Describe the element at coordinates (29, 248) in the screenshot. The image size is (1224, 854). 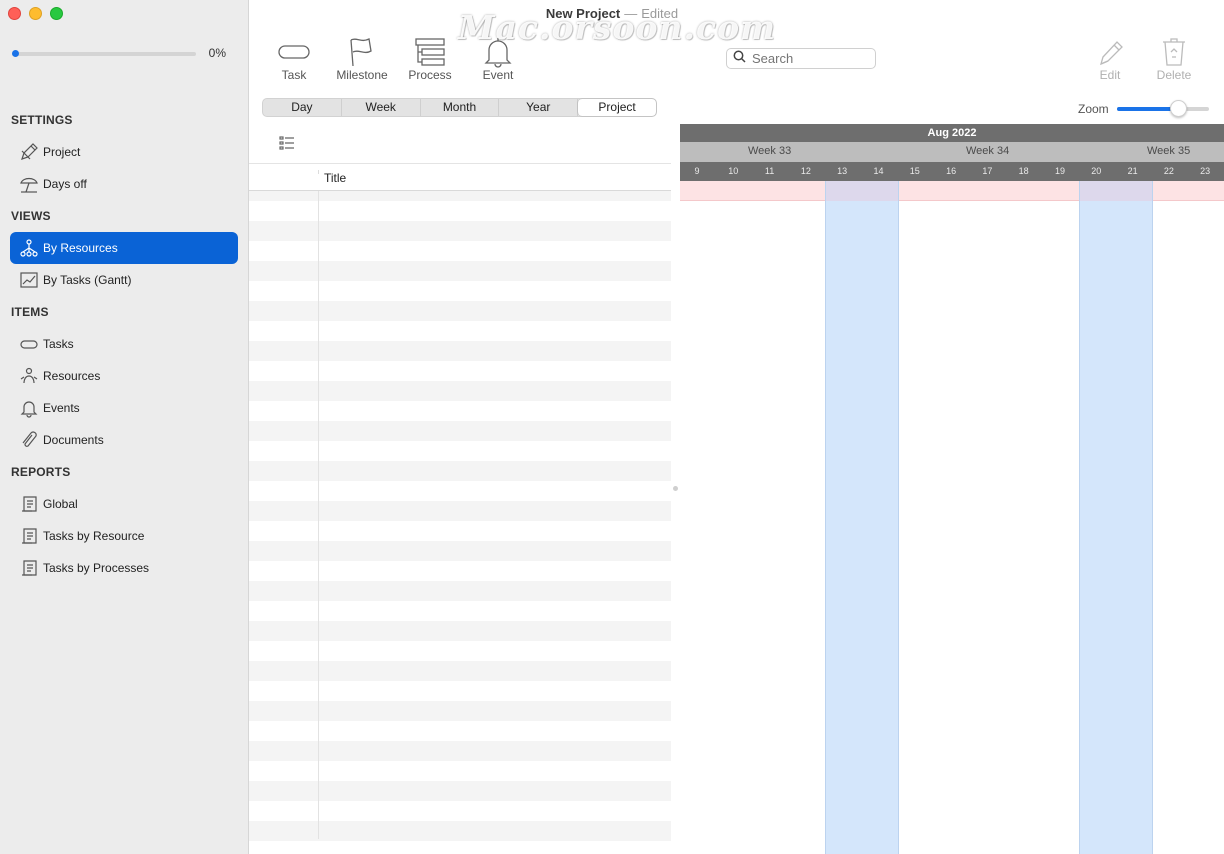
I see `resources-tree-icon` at that location.